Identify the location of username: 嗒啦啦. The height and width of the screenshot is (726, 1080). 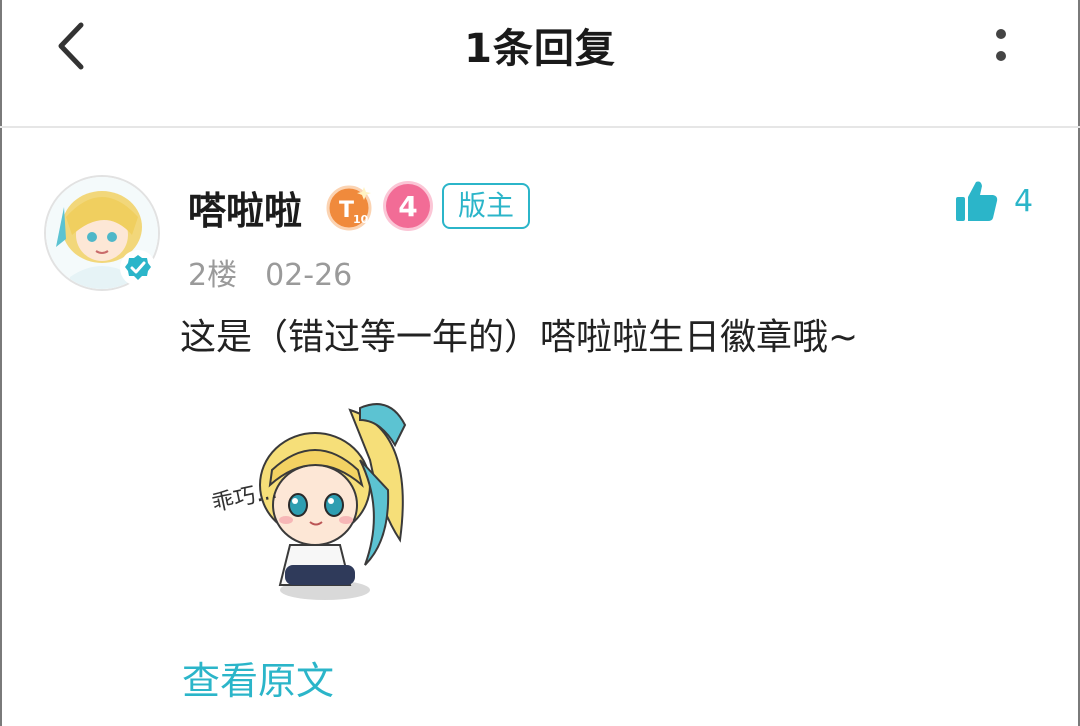
(245, 207).